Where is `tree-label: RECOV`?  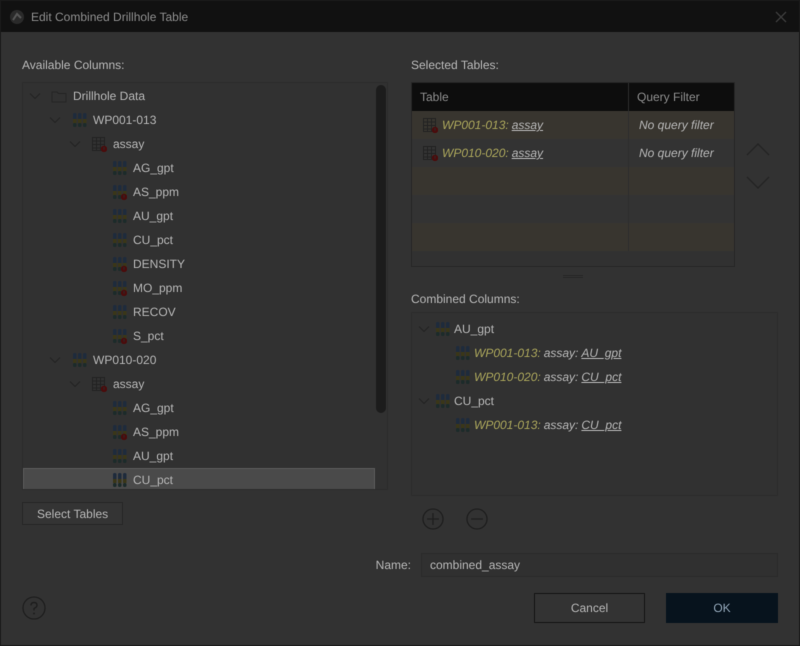
tree-label: RECOV is located at coordinates (154, 312).